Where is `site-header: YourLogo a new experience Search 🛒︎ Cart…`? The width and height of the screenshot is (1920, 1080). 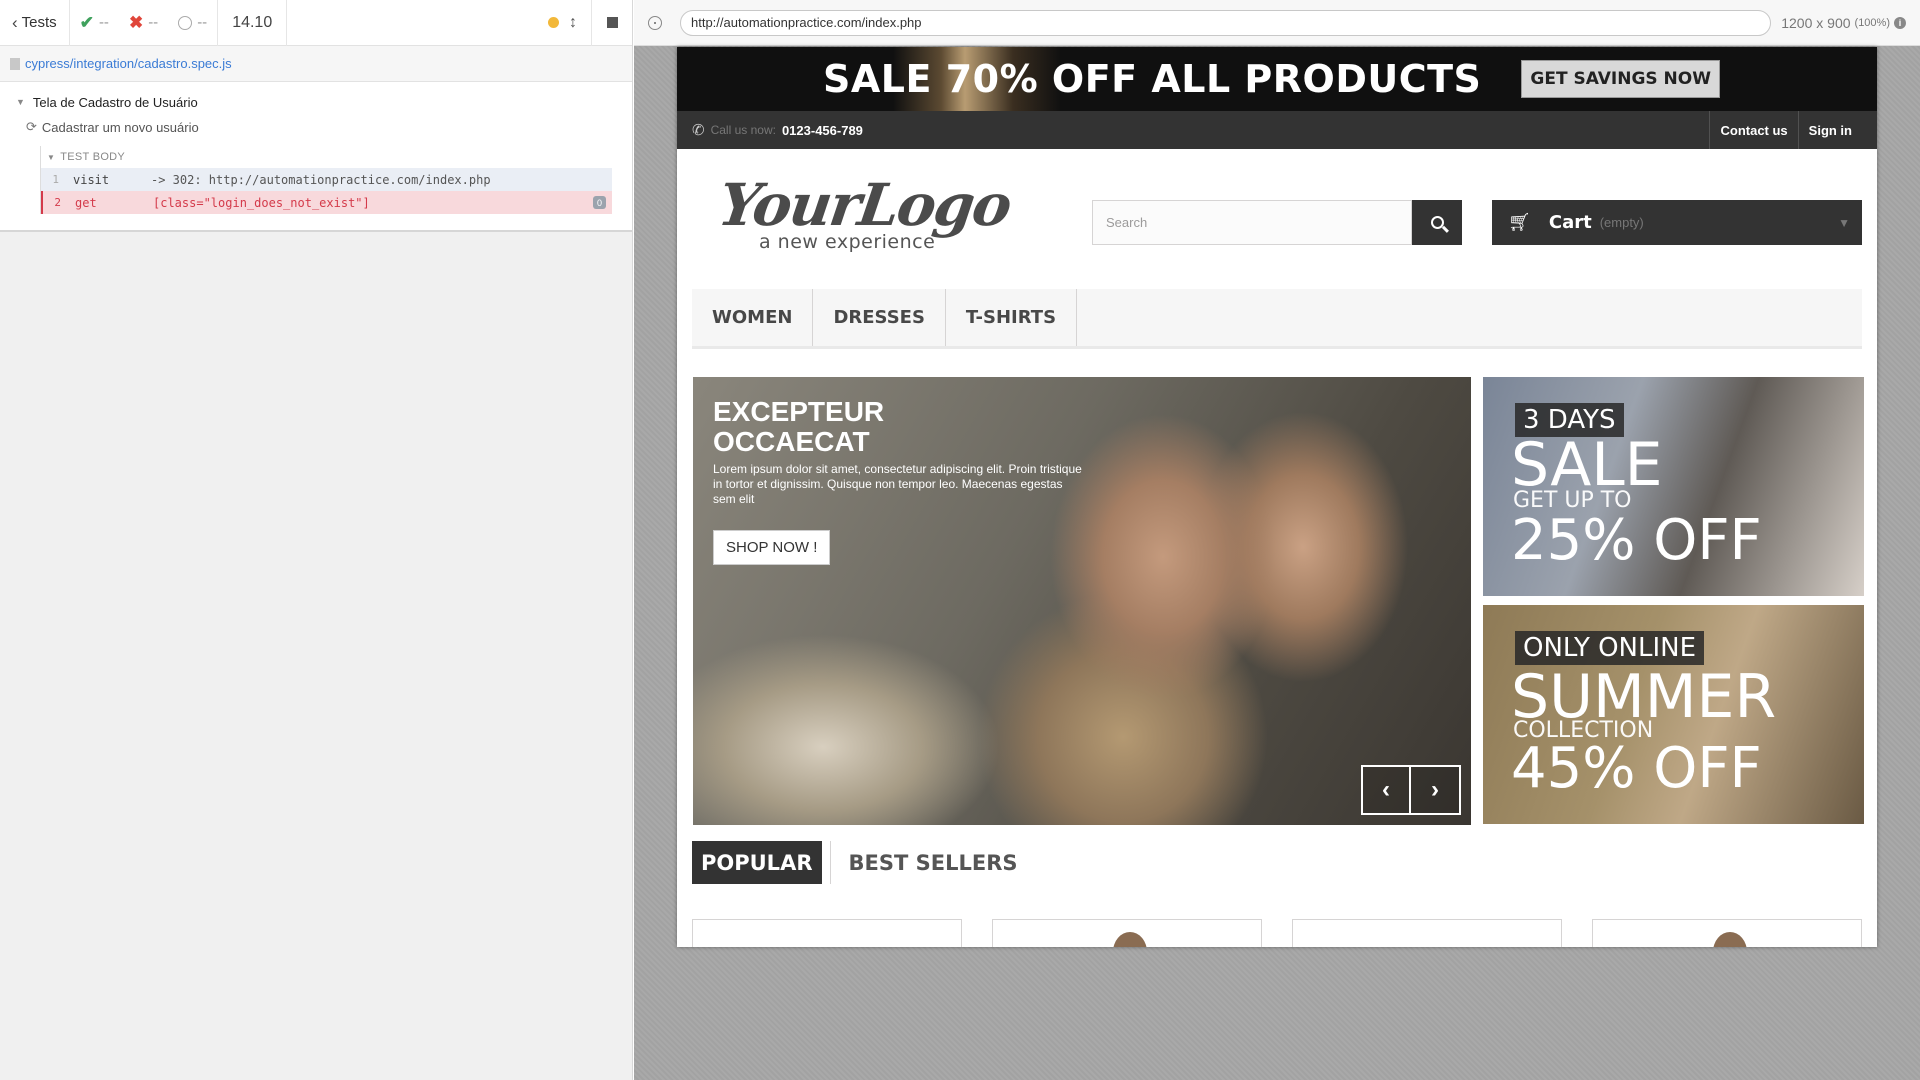 site-header: YourLogo a new experience Search 🛒︎ Cart… is located at coordinates (1277, 219).